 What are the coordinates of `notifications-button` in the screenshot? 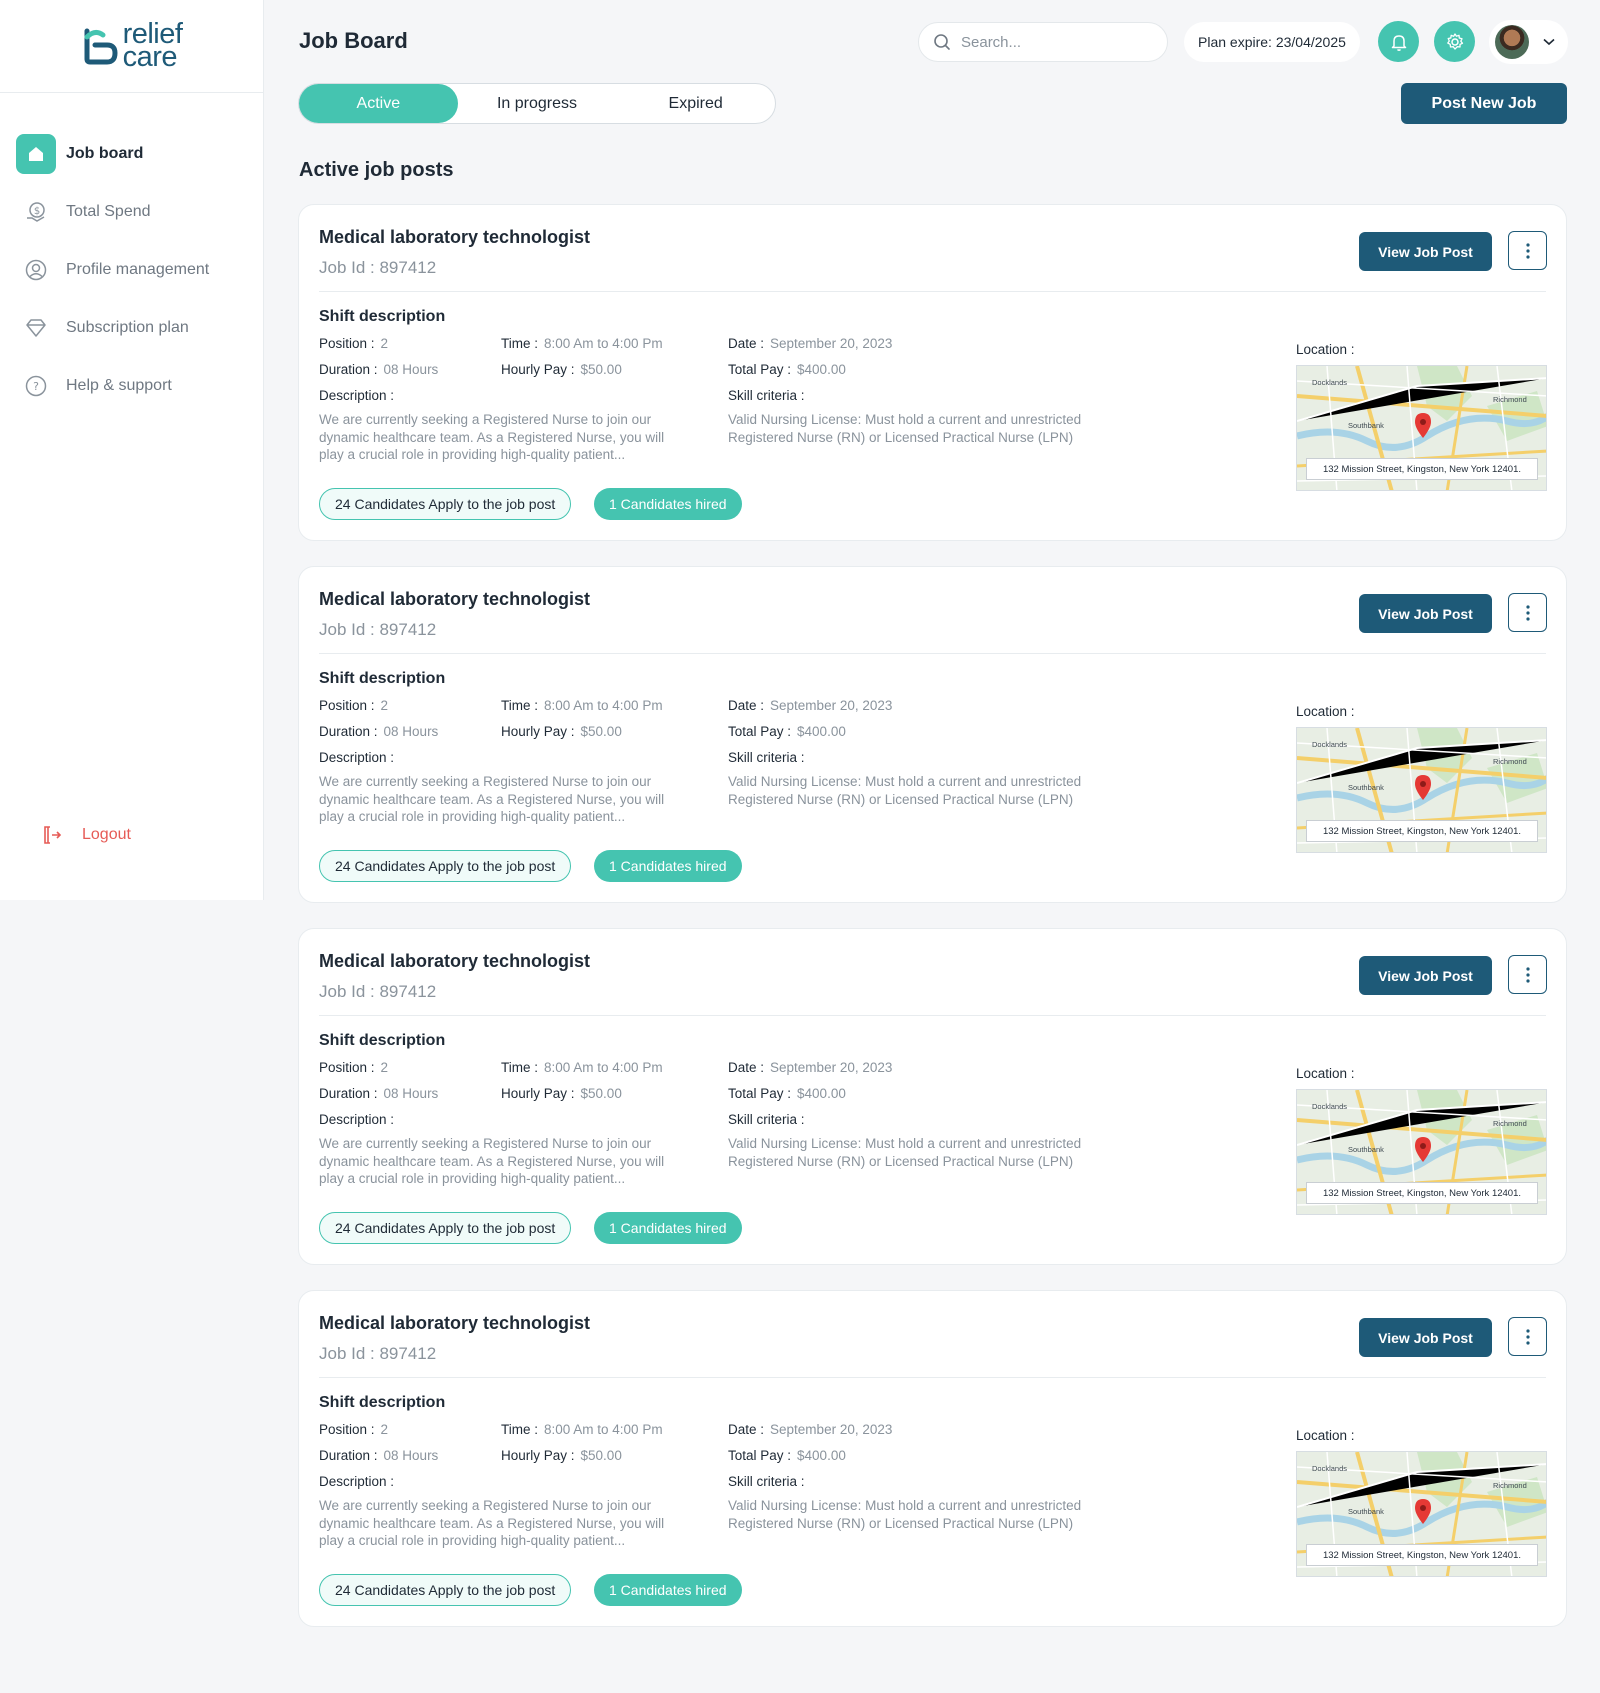 It's located at (1398, 41).